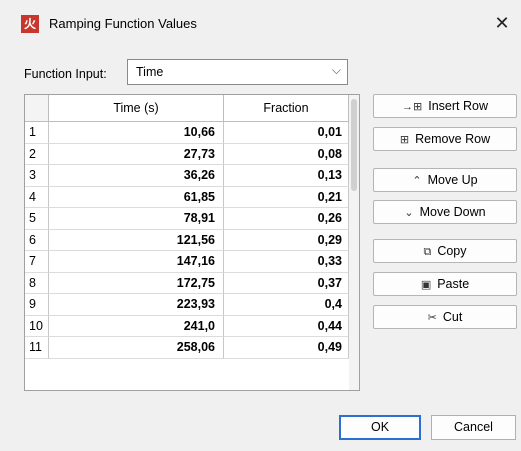 The width and height of the screenshot is (521, 451). What do you see at coordinates (286, 283) in the screenshot?
I see `fraction-cell: 0,37` at bounding box center [286, 283].